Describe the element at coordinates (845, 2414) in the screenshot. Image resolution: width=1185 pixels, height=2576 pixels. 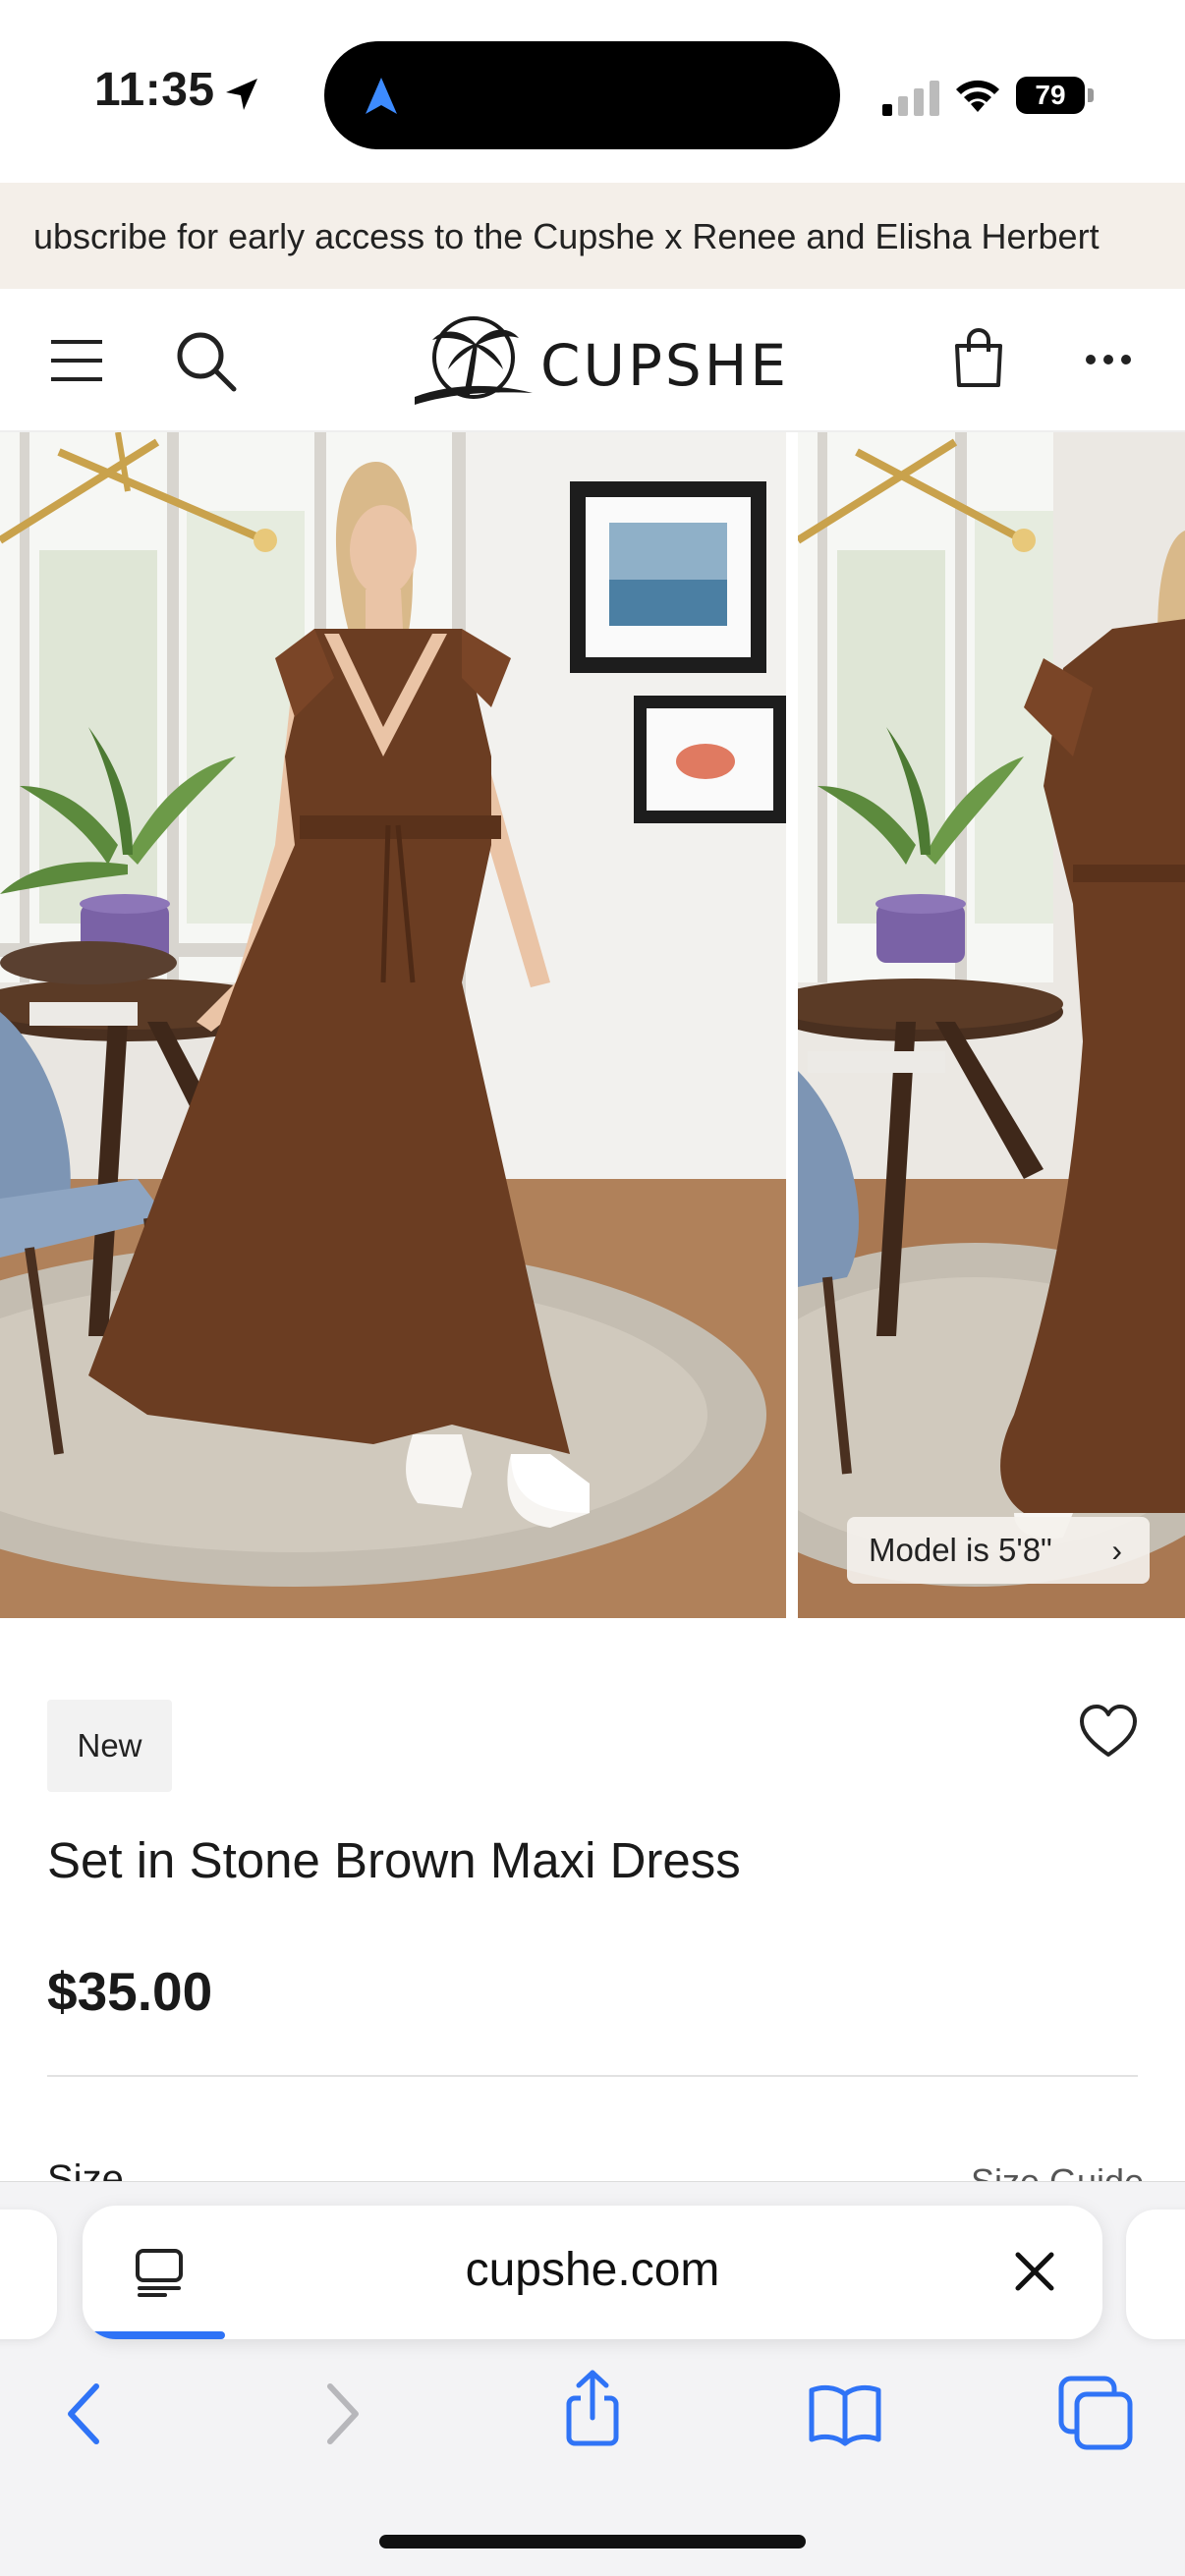
I see `bookmarks-icon` at that location.